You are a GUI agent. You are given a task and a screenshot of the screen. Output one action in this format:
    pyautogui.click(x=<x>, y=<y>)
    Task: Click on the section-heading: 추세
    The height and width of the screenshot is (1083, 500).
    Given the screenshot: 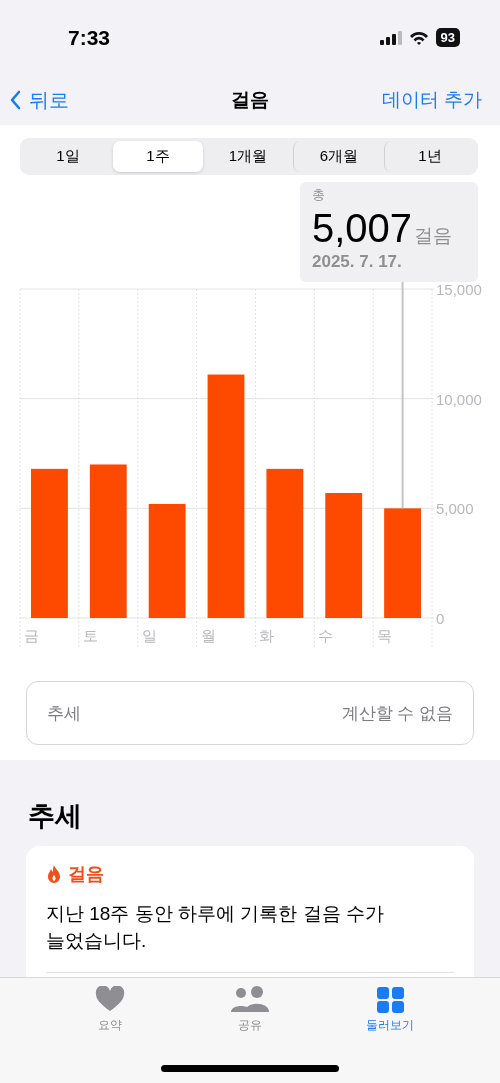 What is the action you would take?
    pyautogui.click(x=55, y=816)
    